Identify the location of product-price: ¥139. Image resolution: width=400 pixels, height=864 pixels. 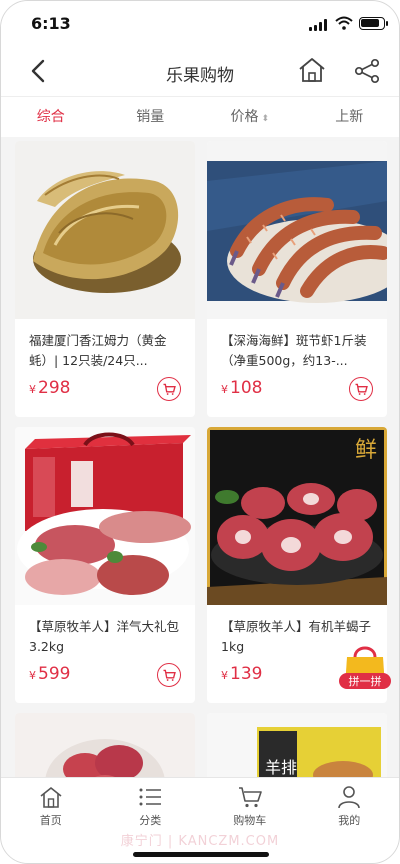
(241, 674).